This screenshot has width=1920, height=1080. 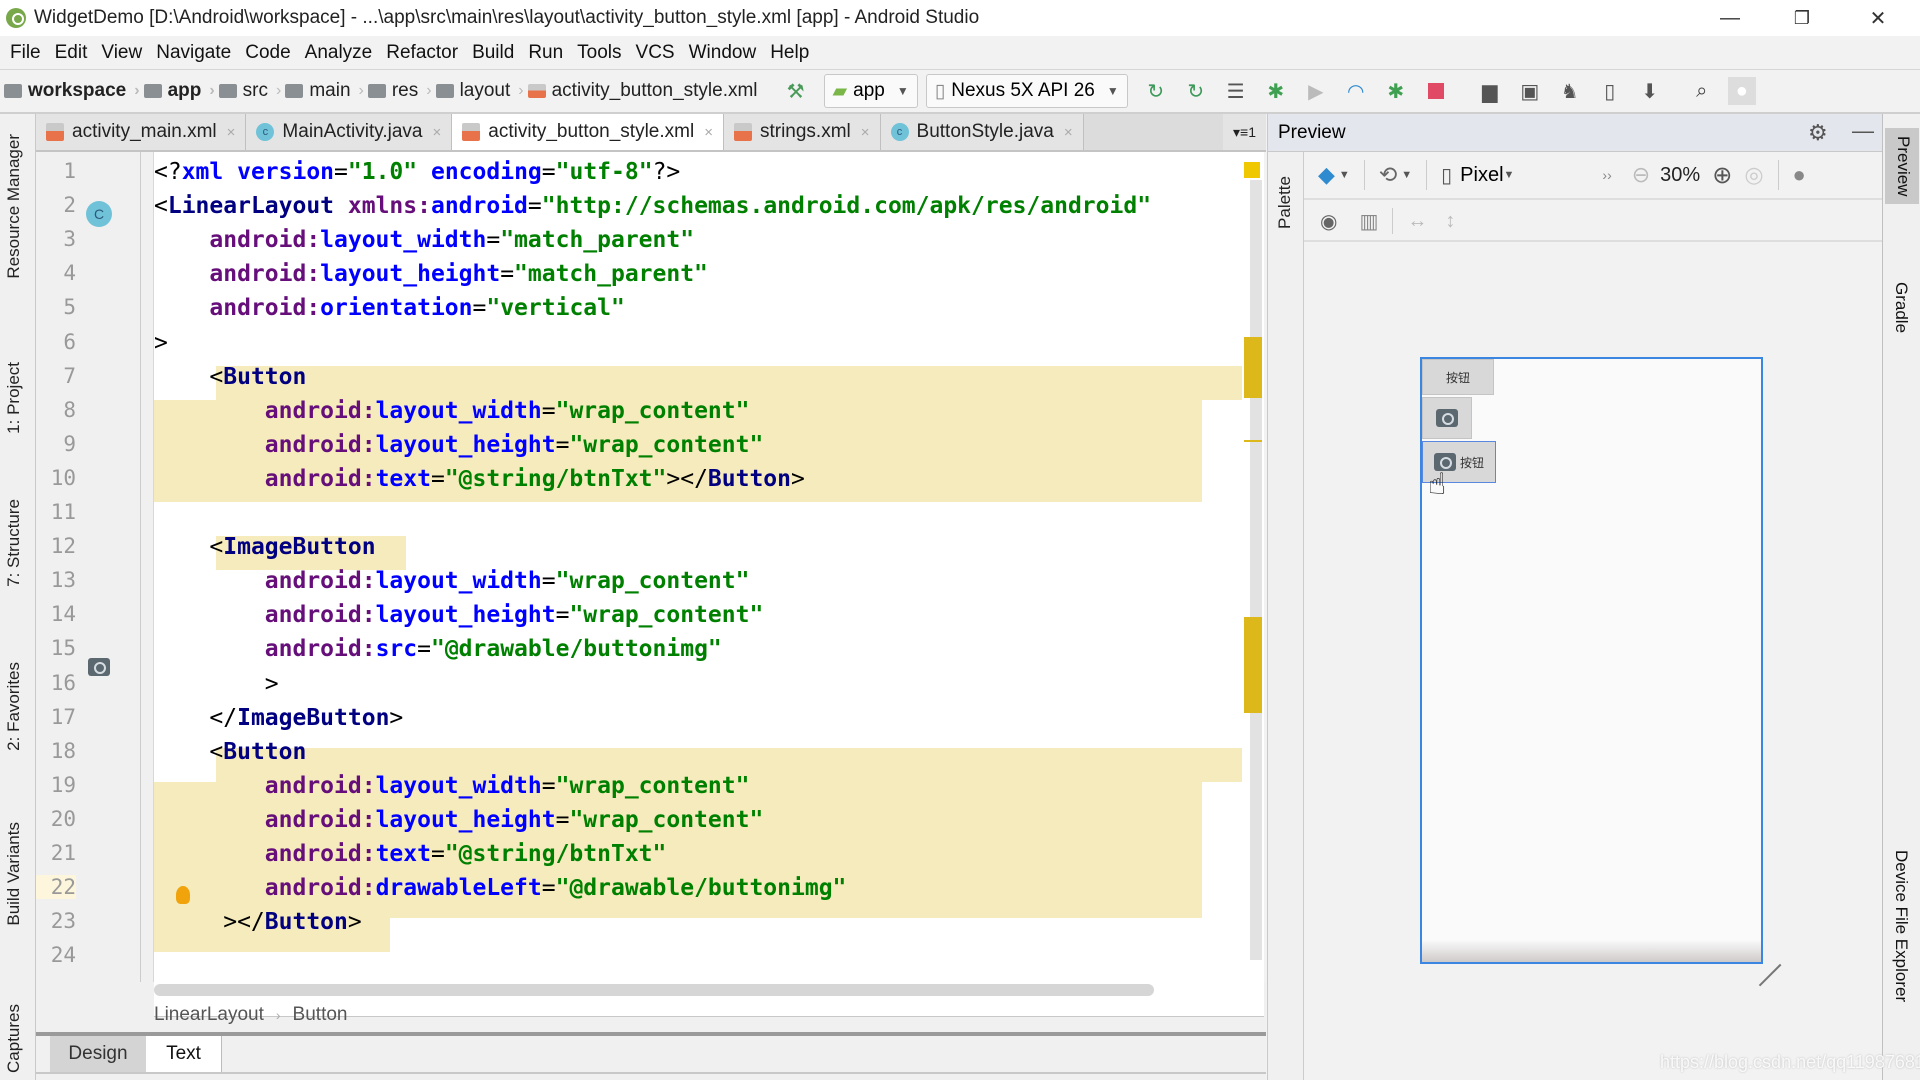 What do you see at coordinates (339, 53) in the screenshot?
I see `menu-analyze: Analyze` at bounding box center [339, 53].